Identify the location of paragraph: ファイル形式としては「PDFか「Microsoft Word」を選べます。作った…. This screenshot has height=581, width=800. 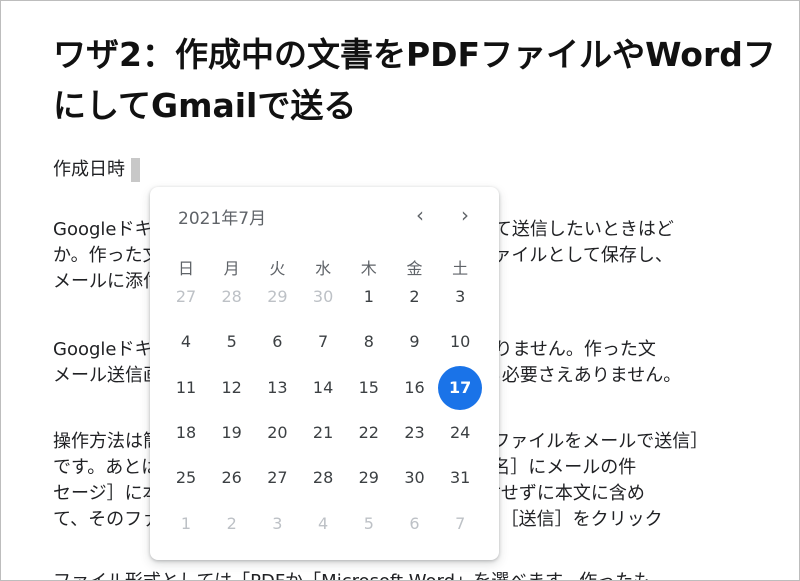
(352, 574).